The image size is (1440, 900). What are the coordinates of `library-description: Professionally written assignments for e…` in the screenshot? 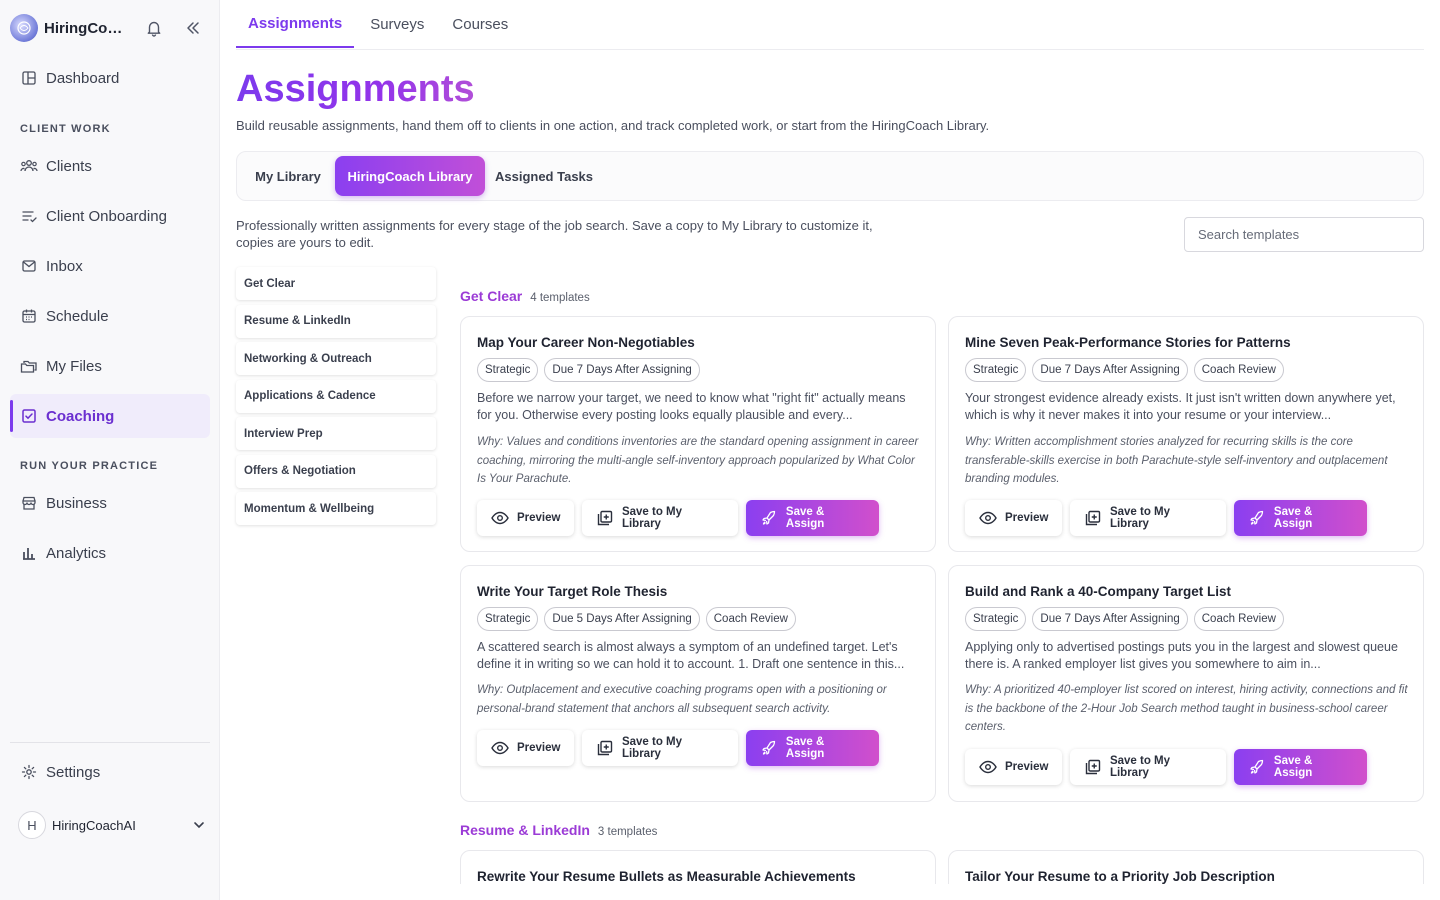 It's located at (554, 234).